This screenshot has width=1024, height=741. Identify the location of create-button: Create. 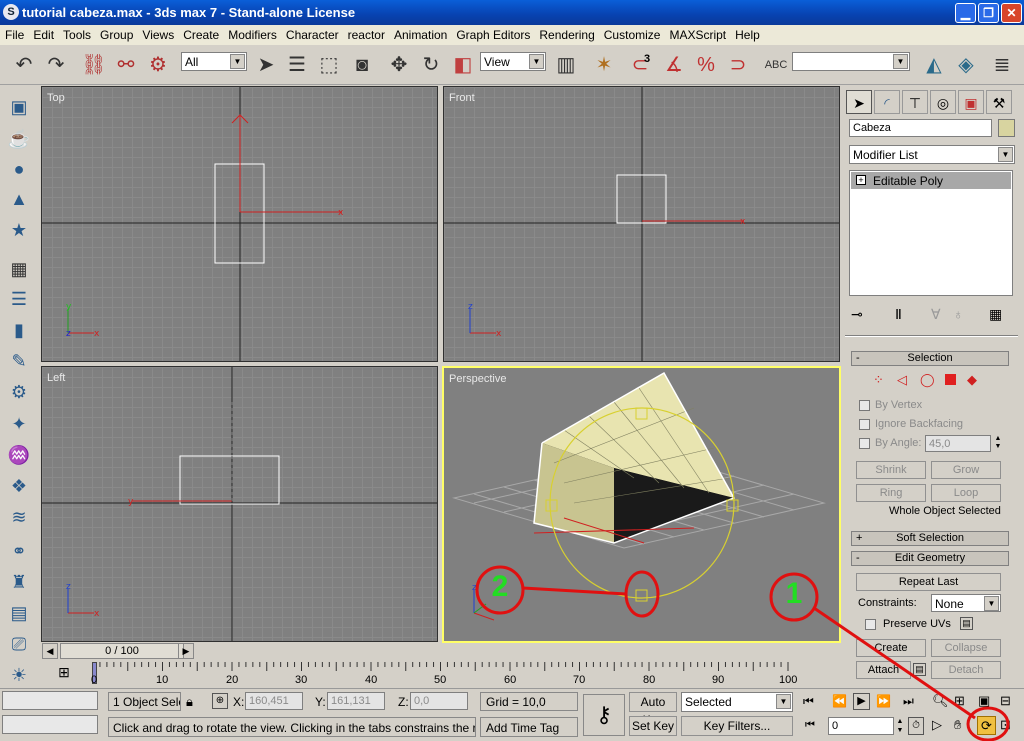
(891, 648).